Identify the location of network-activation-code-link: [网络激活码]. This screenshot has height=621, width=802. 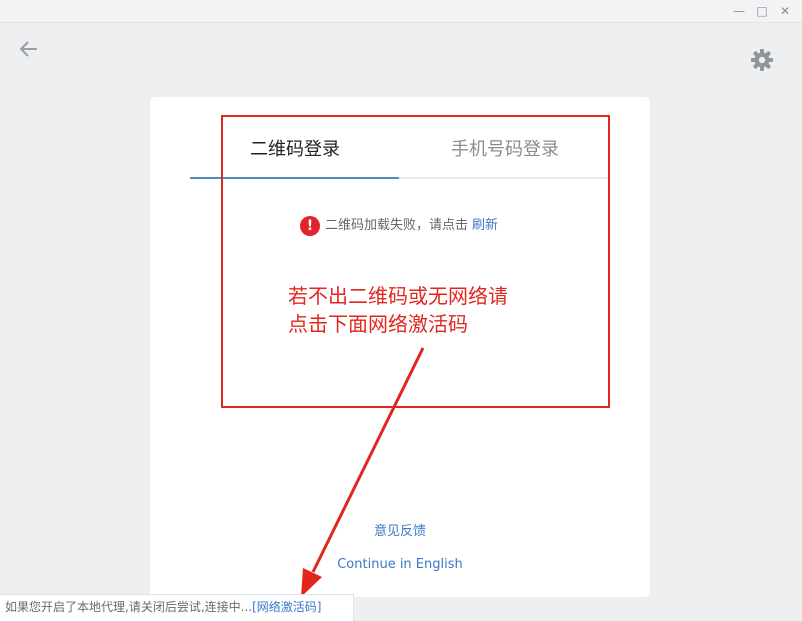
(286, 607).